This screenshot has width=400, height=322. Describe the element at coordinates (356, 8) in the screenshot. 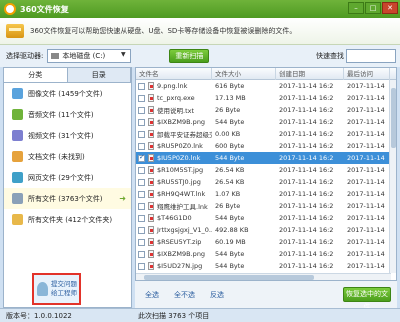

I see `minimize-icon: –` at that location.